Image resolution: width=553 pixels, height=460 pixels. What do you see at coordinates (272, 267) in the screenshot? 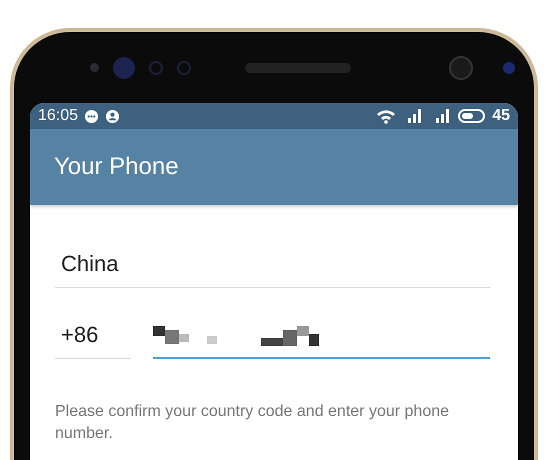
I see `country-field: China` at bounding box center [272, 267].